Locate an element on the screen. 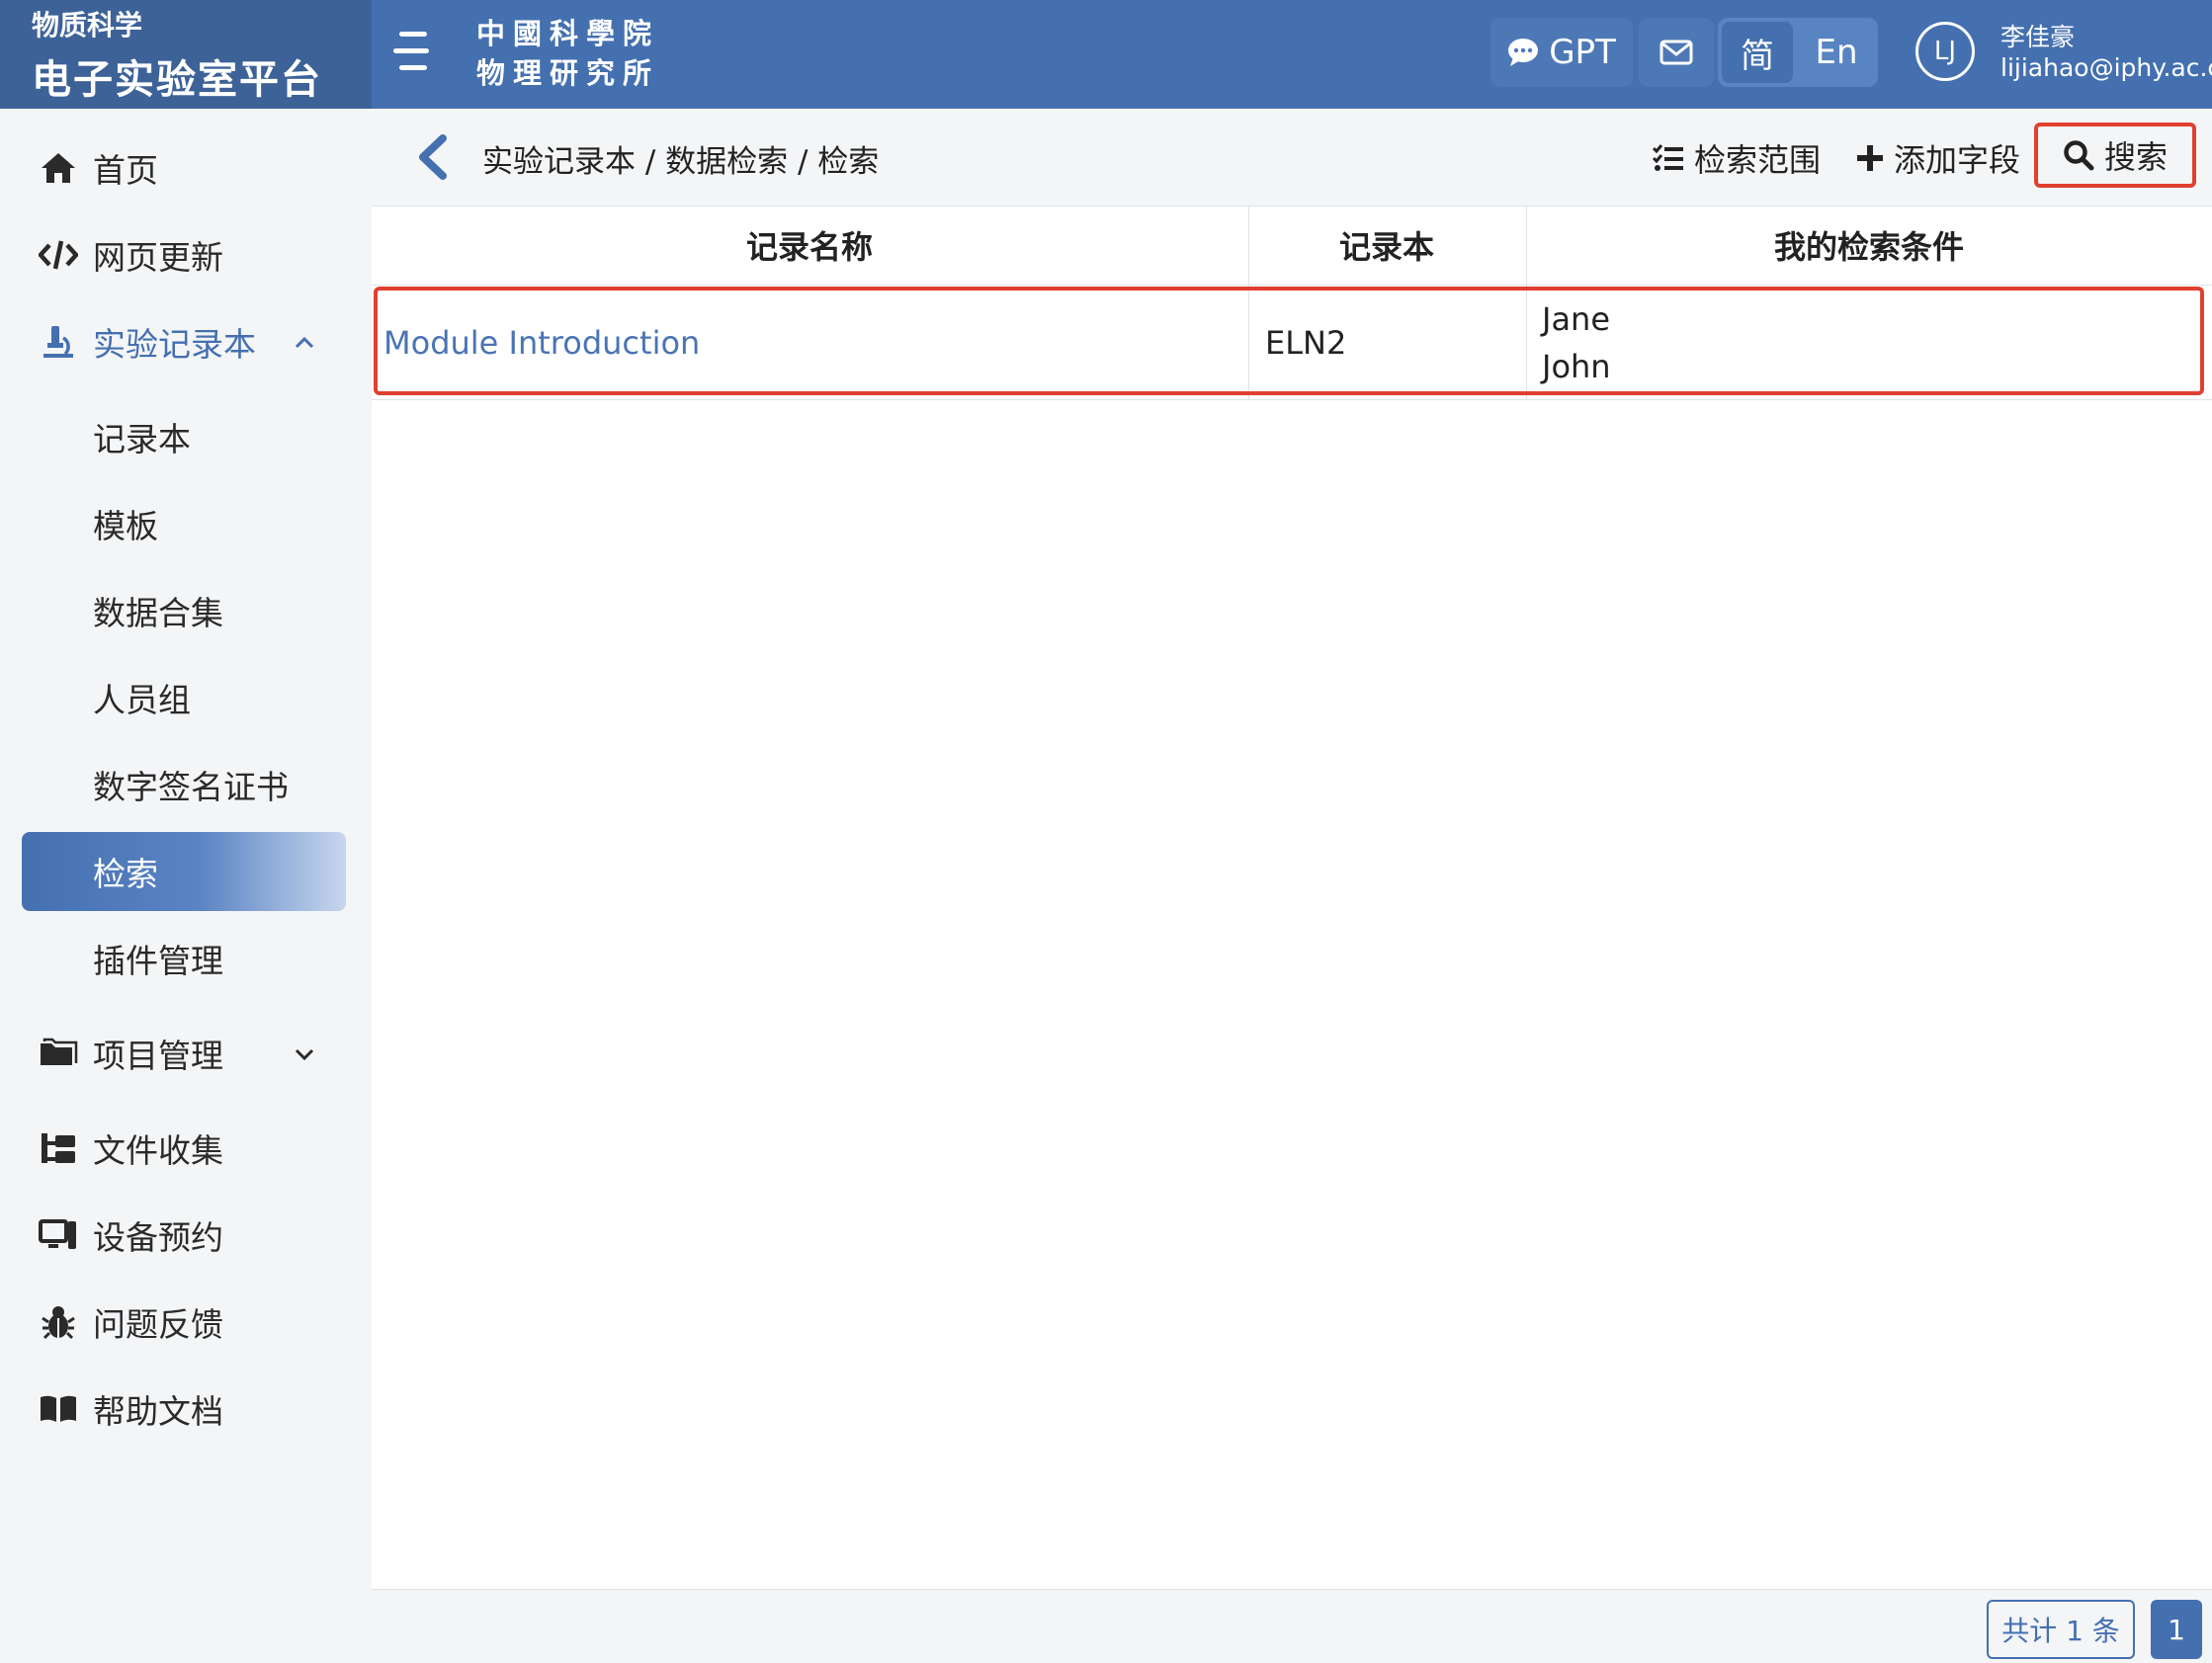 This screenshot has height=1663, width=2212. brand-block: 物质科学 电子实验室平台 is located at coordinates (186, 54).